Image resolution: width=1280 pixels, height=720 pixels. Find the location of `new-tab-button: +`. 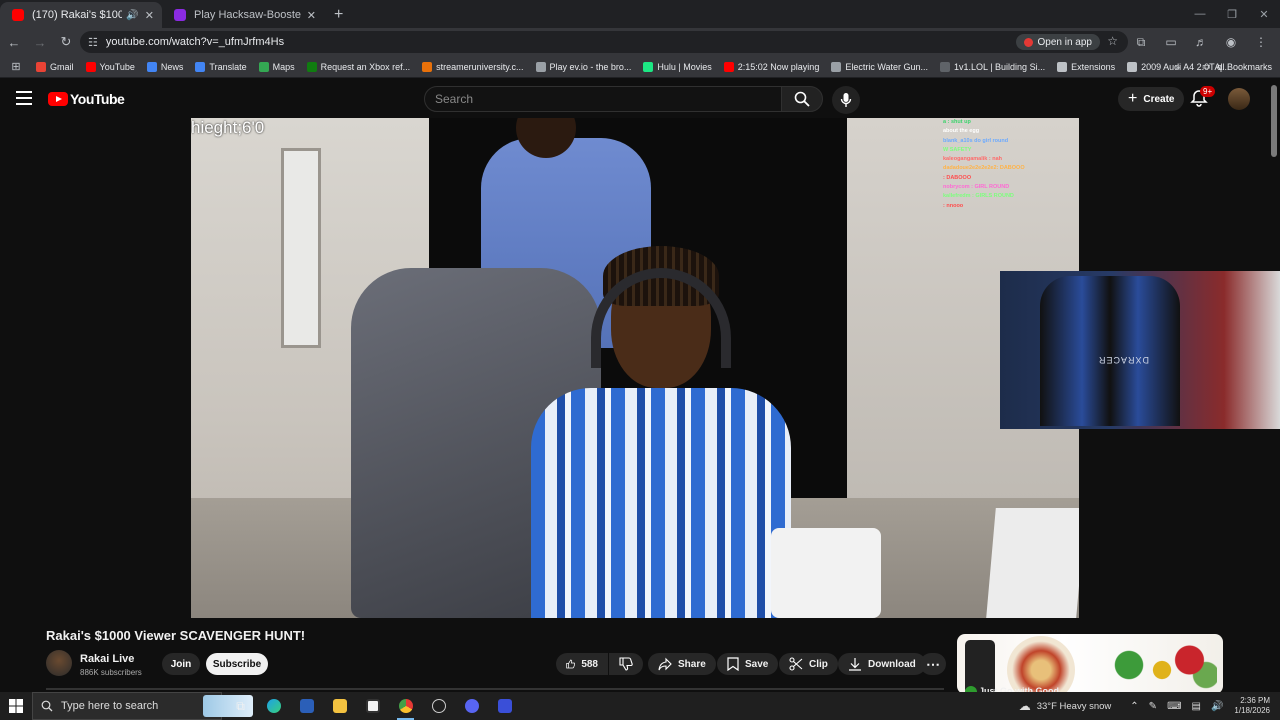

new-tab-button: + is located at coordinates (338, 15).